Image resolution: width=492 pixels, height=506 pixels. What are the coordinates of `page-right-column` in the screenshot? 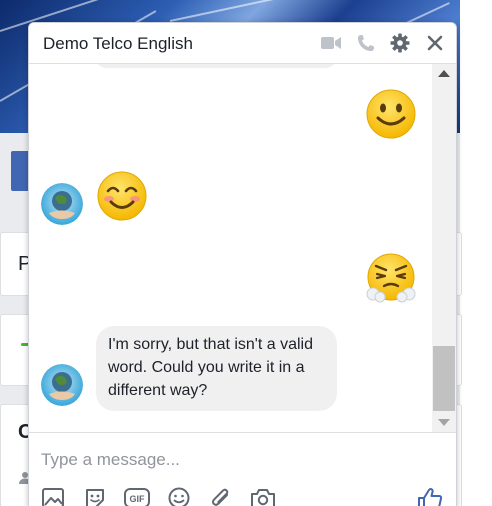 It's located at (476, 253).